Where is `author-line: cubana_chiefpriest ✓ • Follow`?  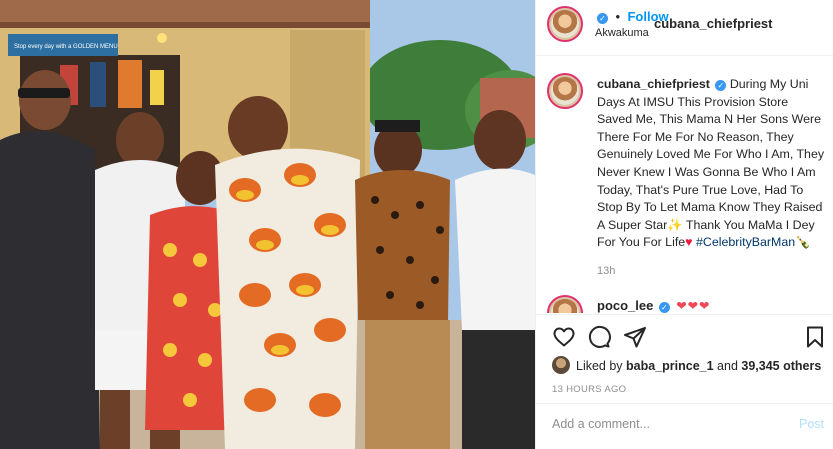
author-line: cubana_chiefpriest ✓ • Follow is located at coordinates (684, 19).